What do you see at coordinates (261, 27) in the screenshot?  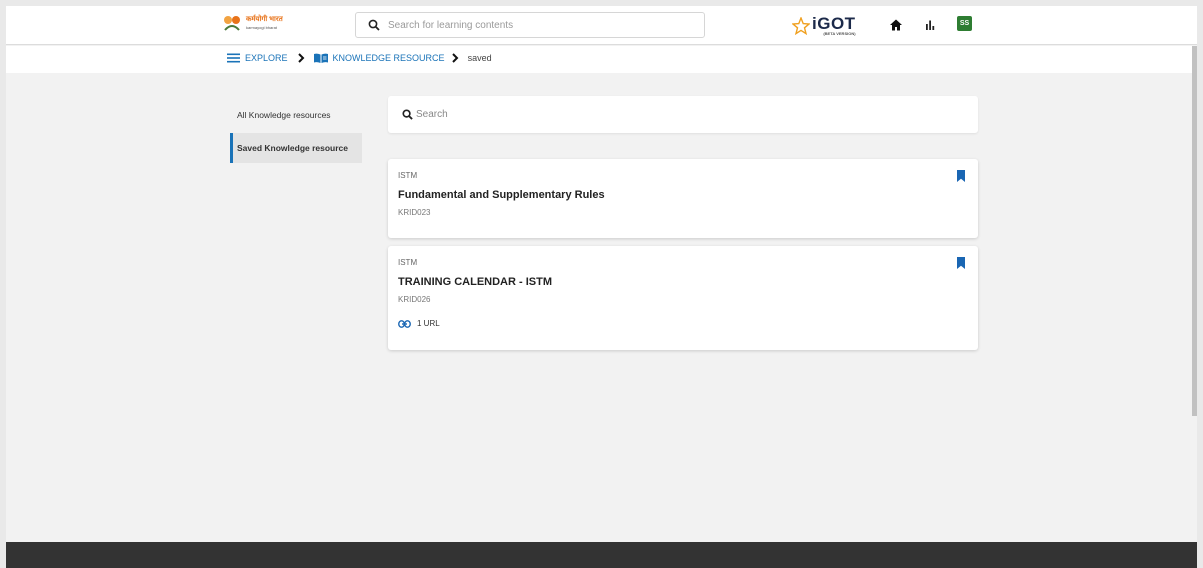 I see `logo-subtext: karmayogi bharat` at bounding box center [261, 27].